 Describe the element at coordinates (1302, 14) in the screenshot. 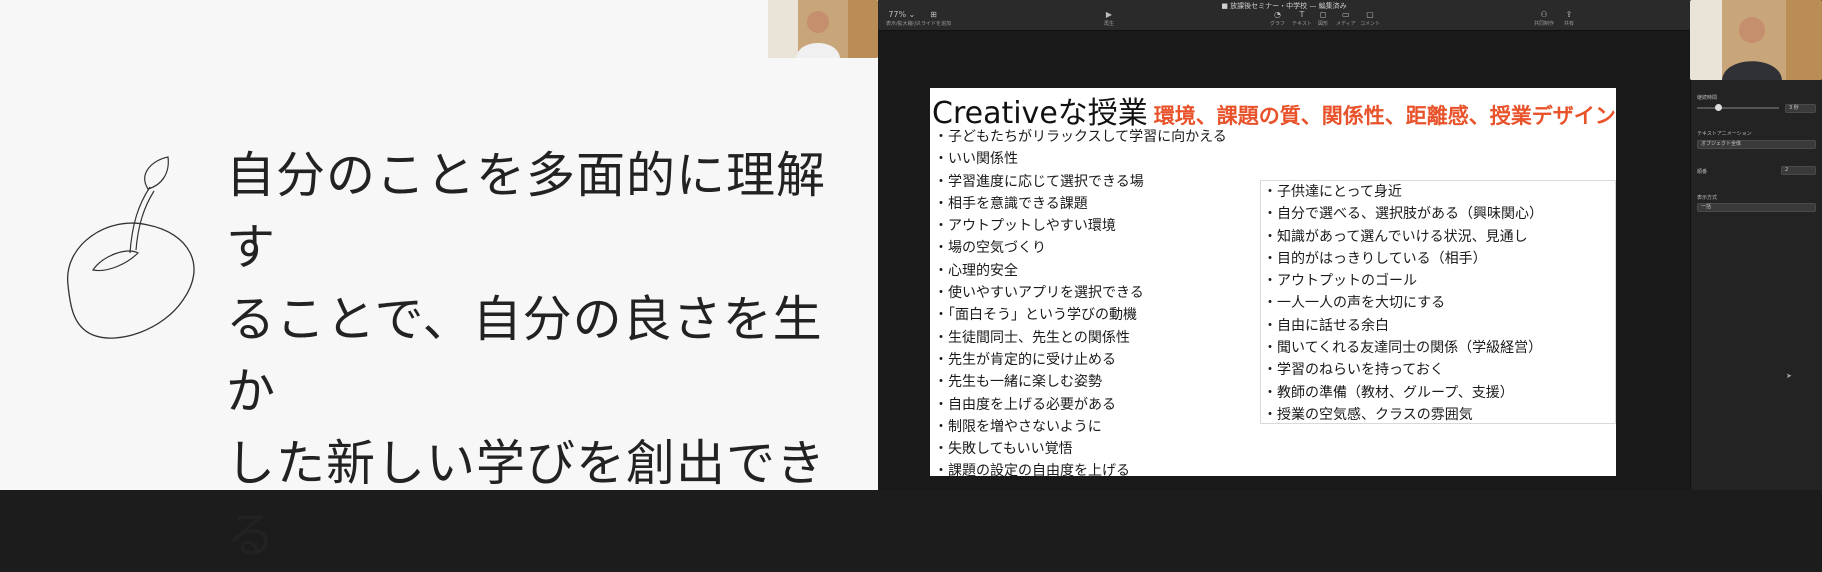

I see `text-icon: T` at that location.